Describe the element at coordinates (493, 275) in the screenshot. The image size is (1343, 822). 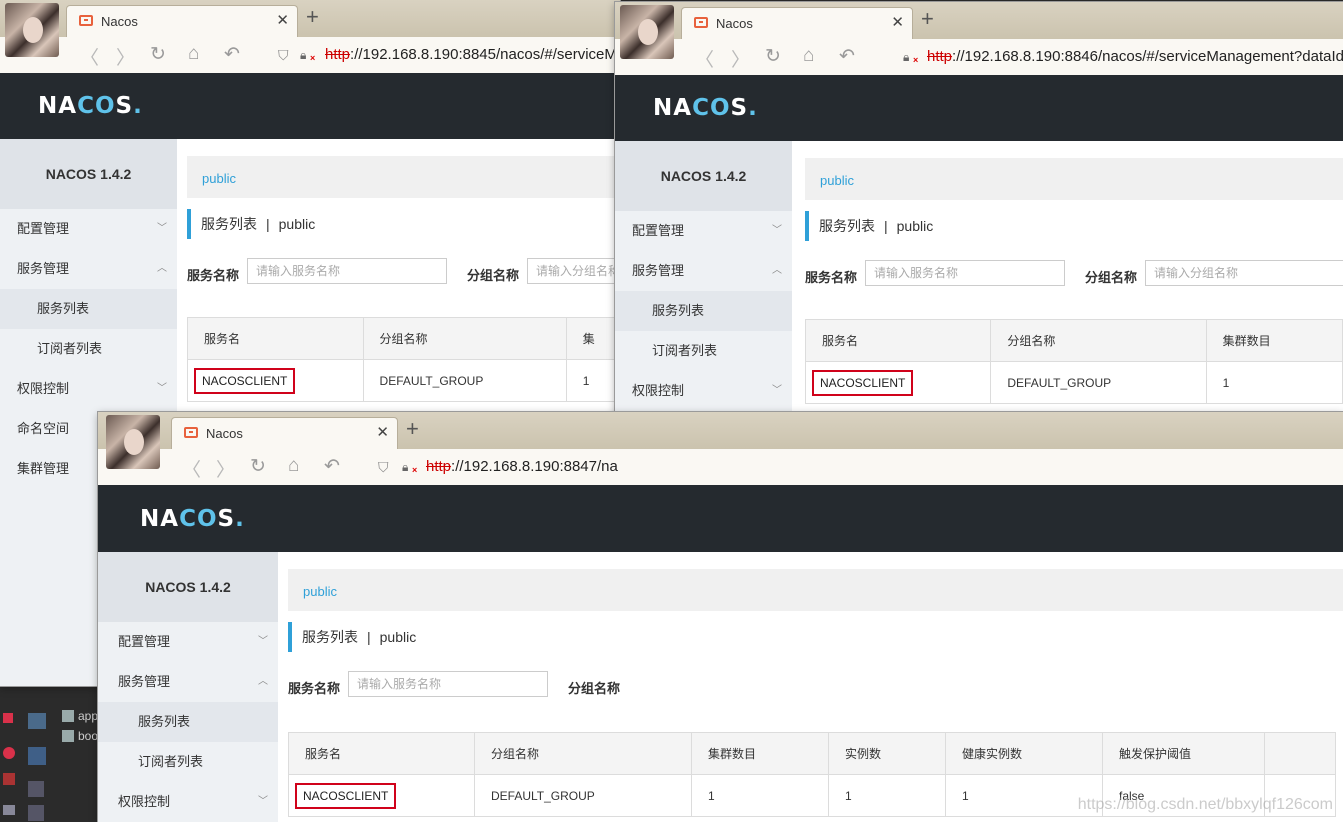
I see `group-name-label: 分组名称` at that location.